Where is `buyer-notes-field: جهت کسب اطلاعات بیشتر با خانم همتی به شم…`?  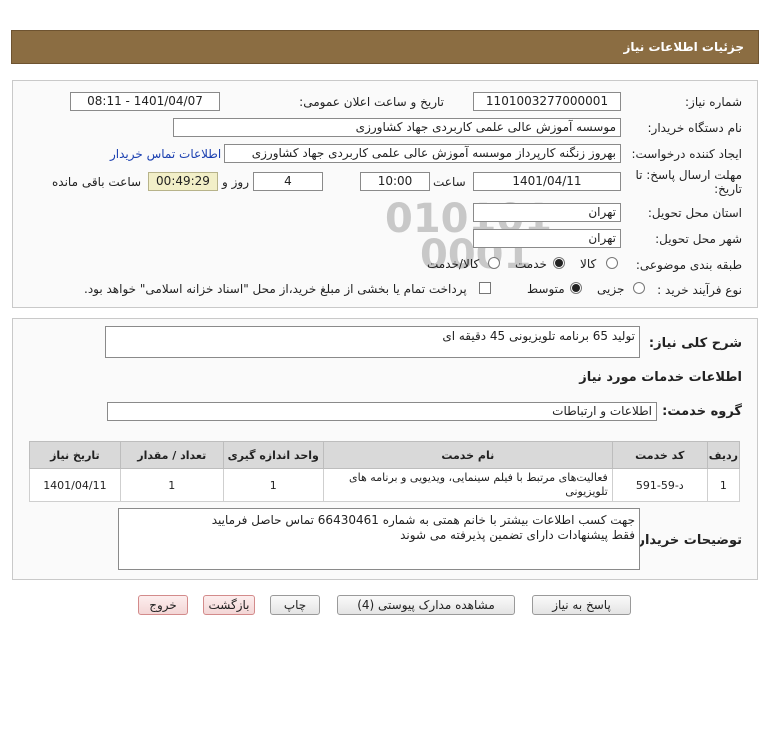
buyer-notes-field: جهت کسب اطلاعات بیشتر با خانم همتی به شم… is located at coordinates (379, 539).